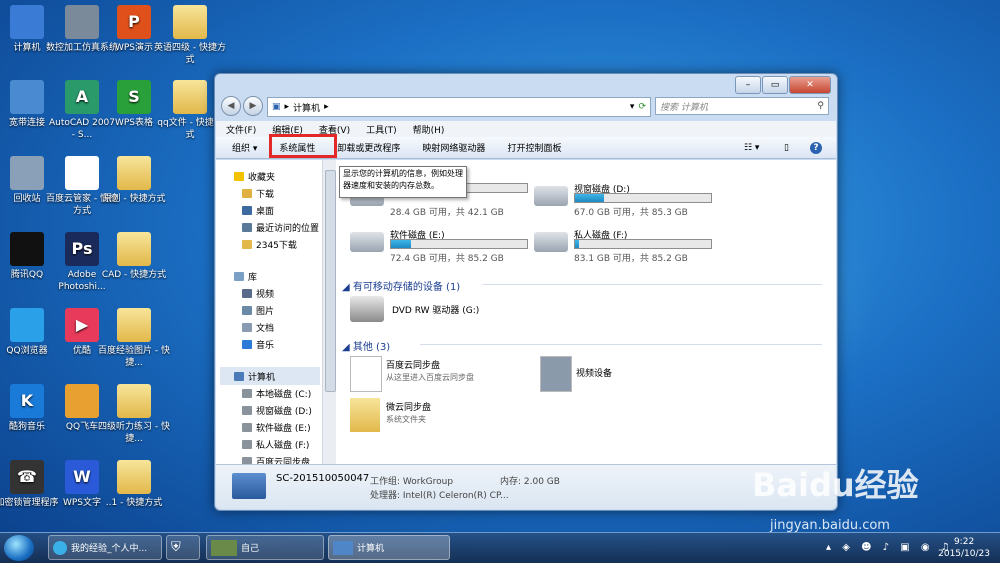  Describe the element at coordinates (367, 309) in the screenshot. I see `dvd-drive-icon` at that location.